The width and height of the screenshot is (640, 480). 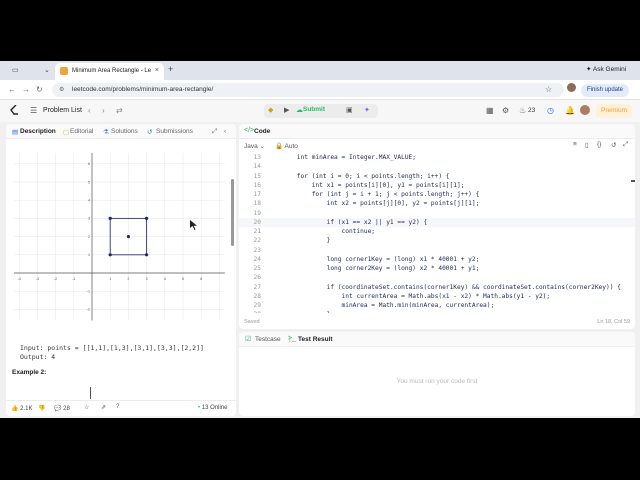 What do you see at coordinates (315, 339) in the screenshot?
I see `tab-test-result: Test Result` at bounding box center [315, 339].